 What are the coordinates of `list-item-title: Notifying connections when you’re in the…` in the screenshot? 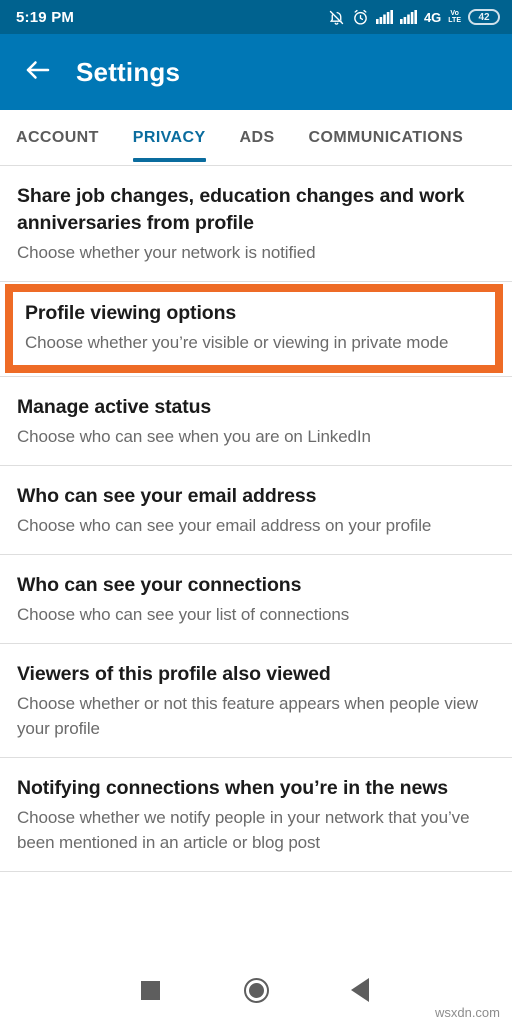 It's located at (233, 788).